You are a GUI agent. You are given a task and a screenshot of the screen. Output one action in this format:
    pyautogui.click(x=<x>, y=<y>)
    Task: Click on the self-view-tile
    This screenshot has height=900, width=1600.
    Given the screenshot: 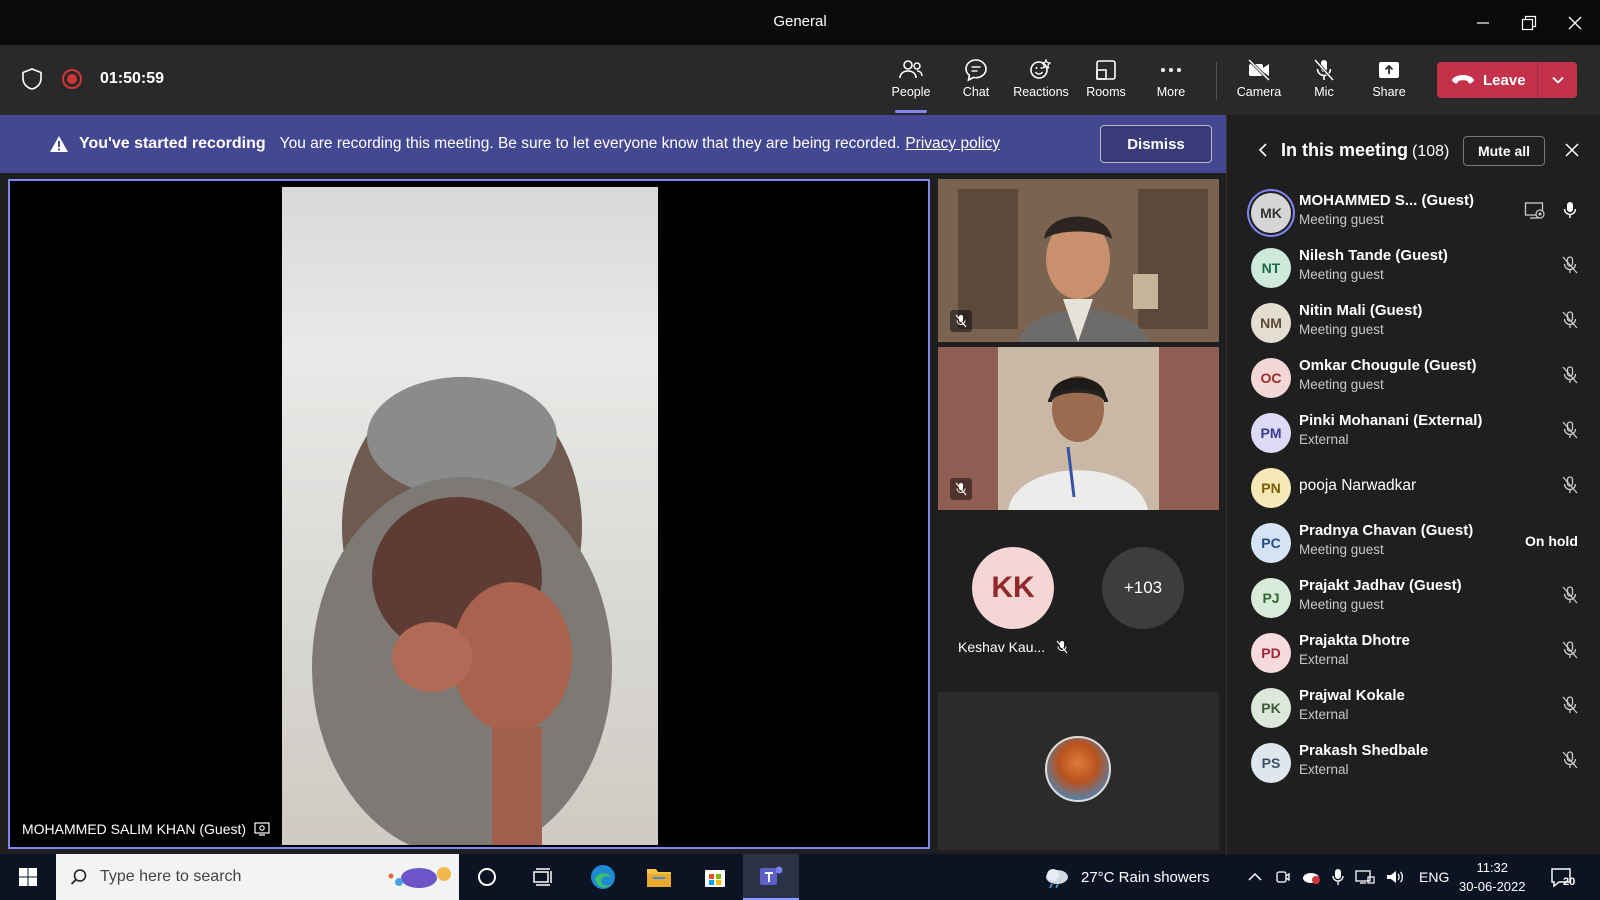 What is the action you would take?
    pyautogui.click(x=1078, y=771)
    